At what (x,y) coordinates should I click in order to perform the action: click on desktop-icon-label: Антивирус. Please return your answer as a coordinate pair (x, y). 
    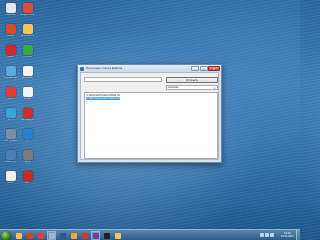
    Looking at the image, I should click on (27, 120).